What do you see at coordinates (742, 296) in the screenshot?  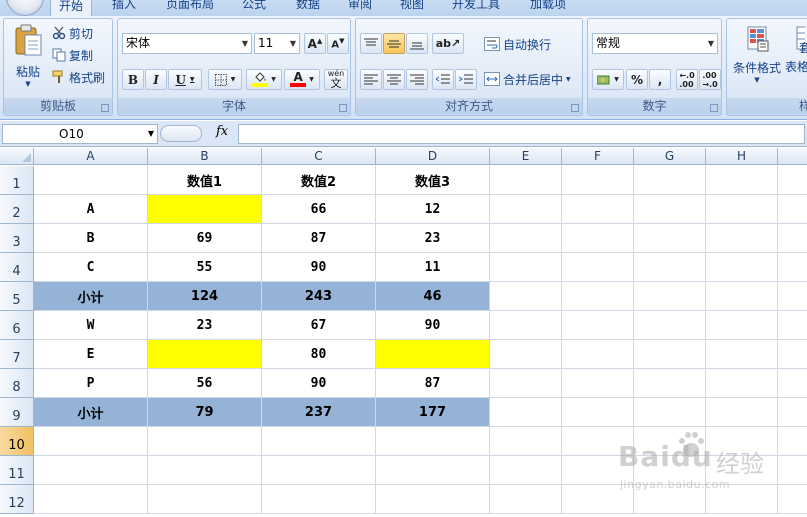 I see `cell-h5` at bounding box center [742, 296].